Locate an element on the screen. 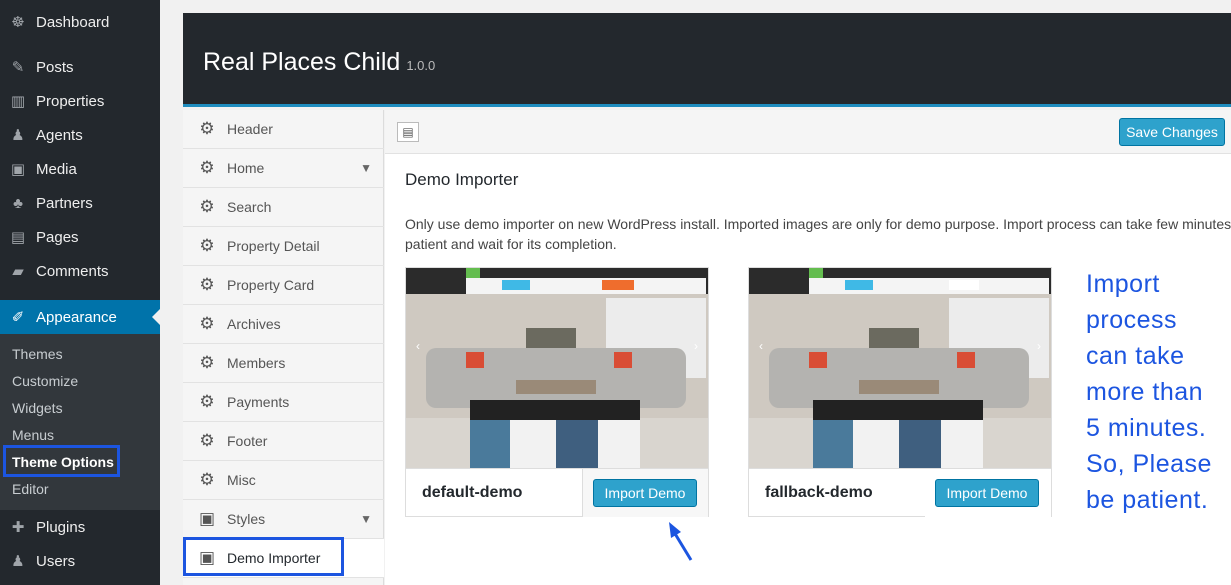 Image resolution: width=1231 pixels, height=585 pixels. nav-payments: ⚙ Payments is located at coordinates (283, 402).